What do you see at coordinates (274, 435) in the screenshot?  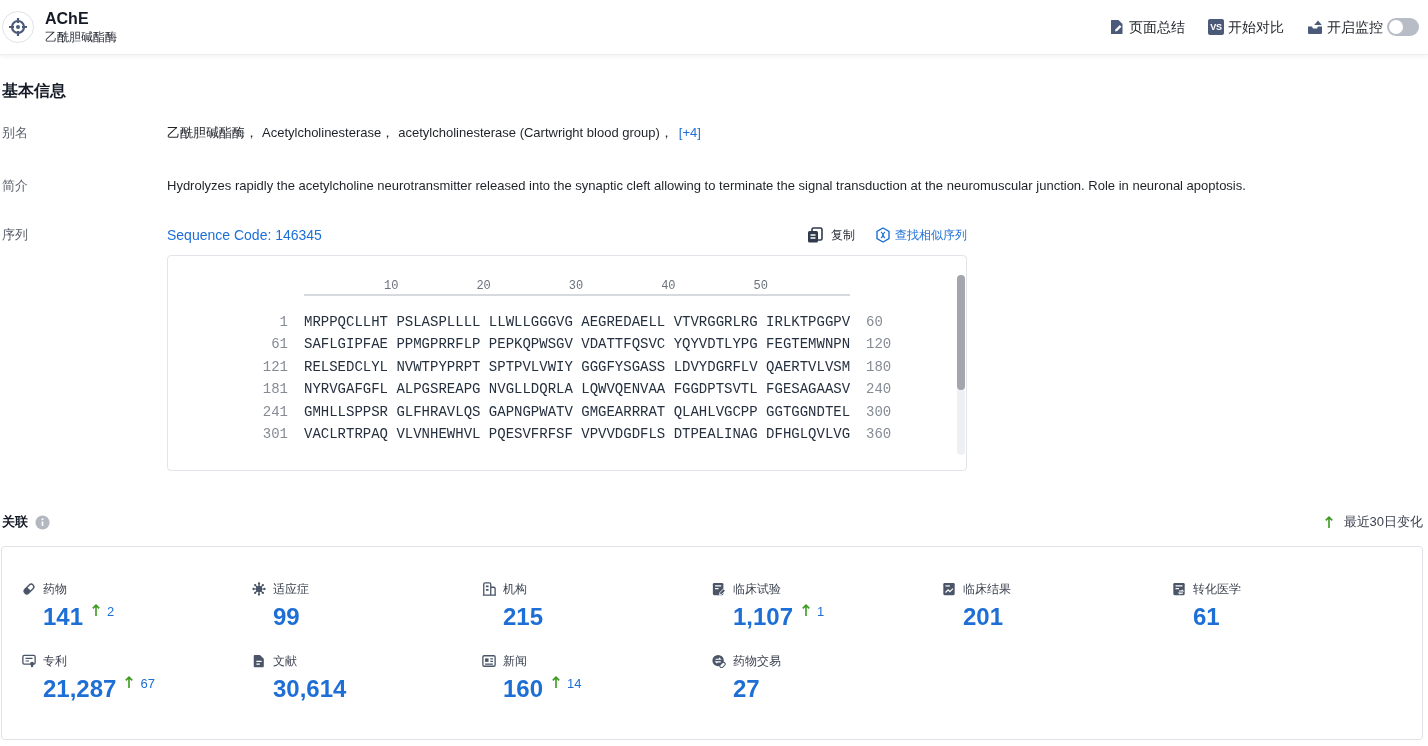 I see `residue-index: 301` at bounding box center [274, 435].